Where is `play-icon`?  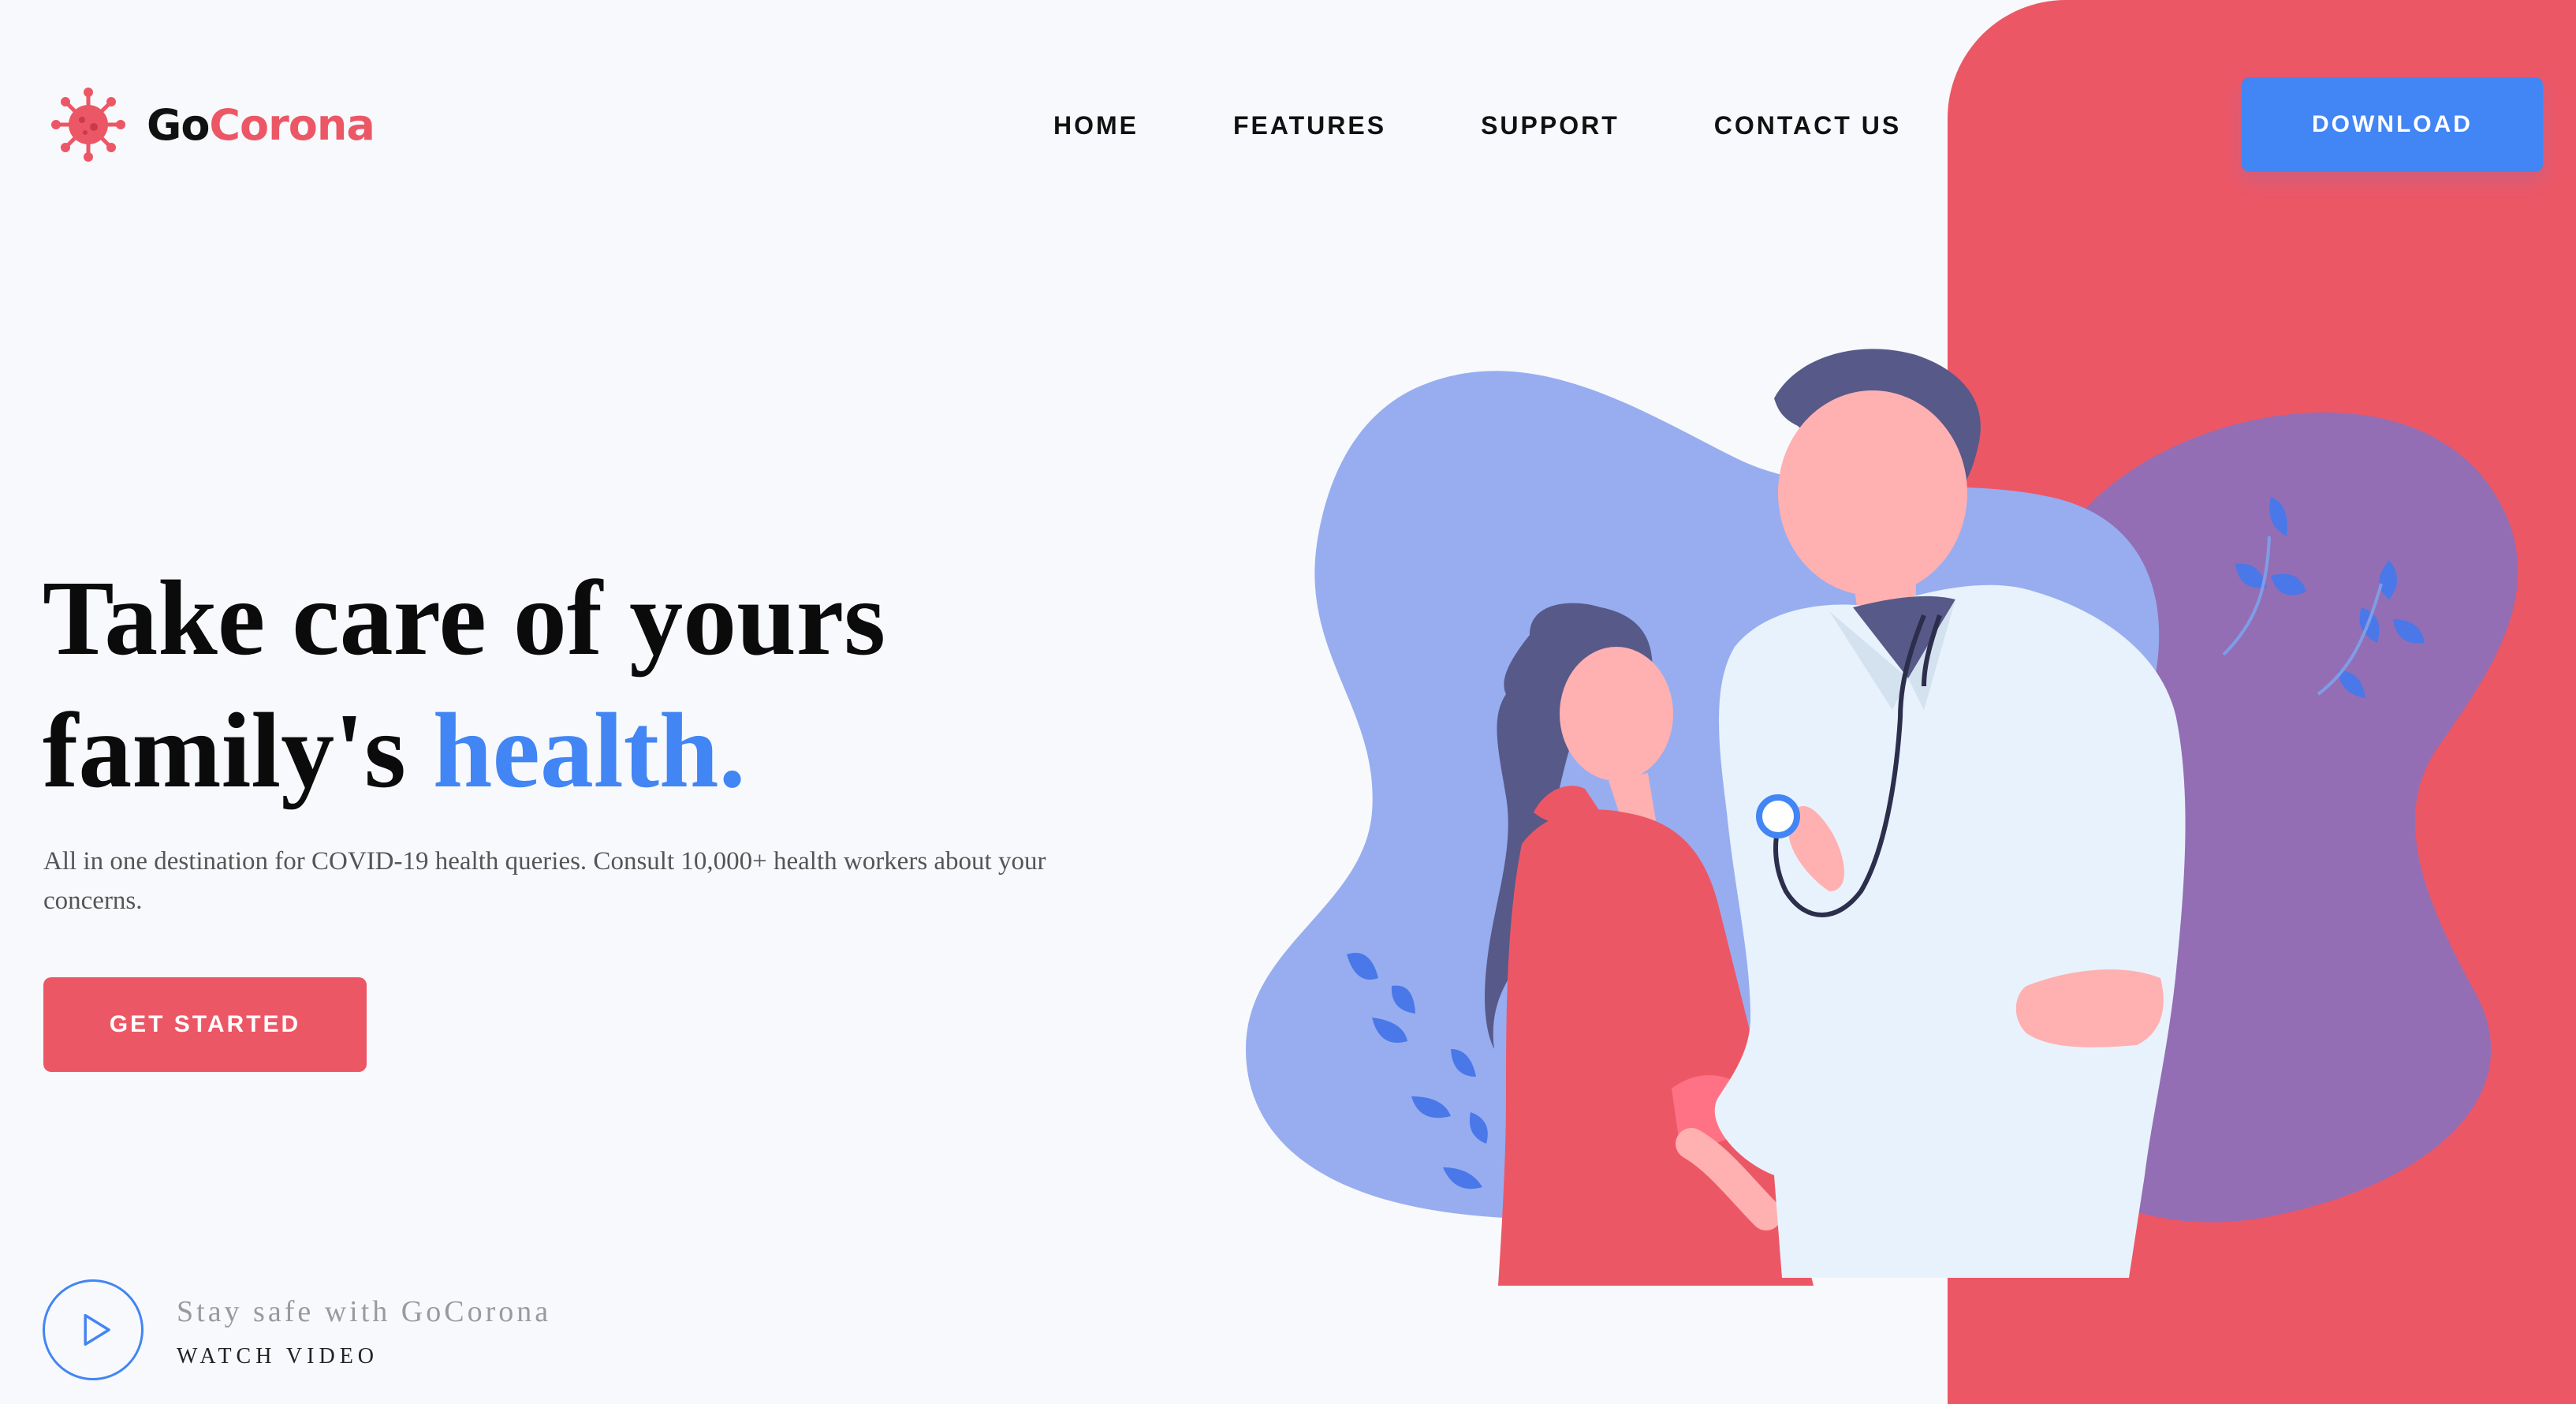
play-icon is located at coordinates (97, 1329).